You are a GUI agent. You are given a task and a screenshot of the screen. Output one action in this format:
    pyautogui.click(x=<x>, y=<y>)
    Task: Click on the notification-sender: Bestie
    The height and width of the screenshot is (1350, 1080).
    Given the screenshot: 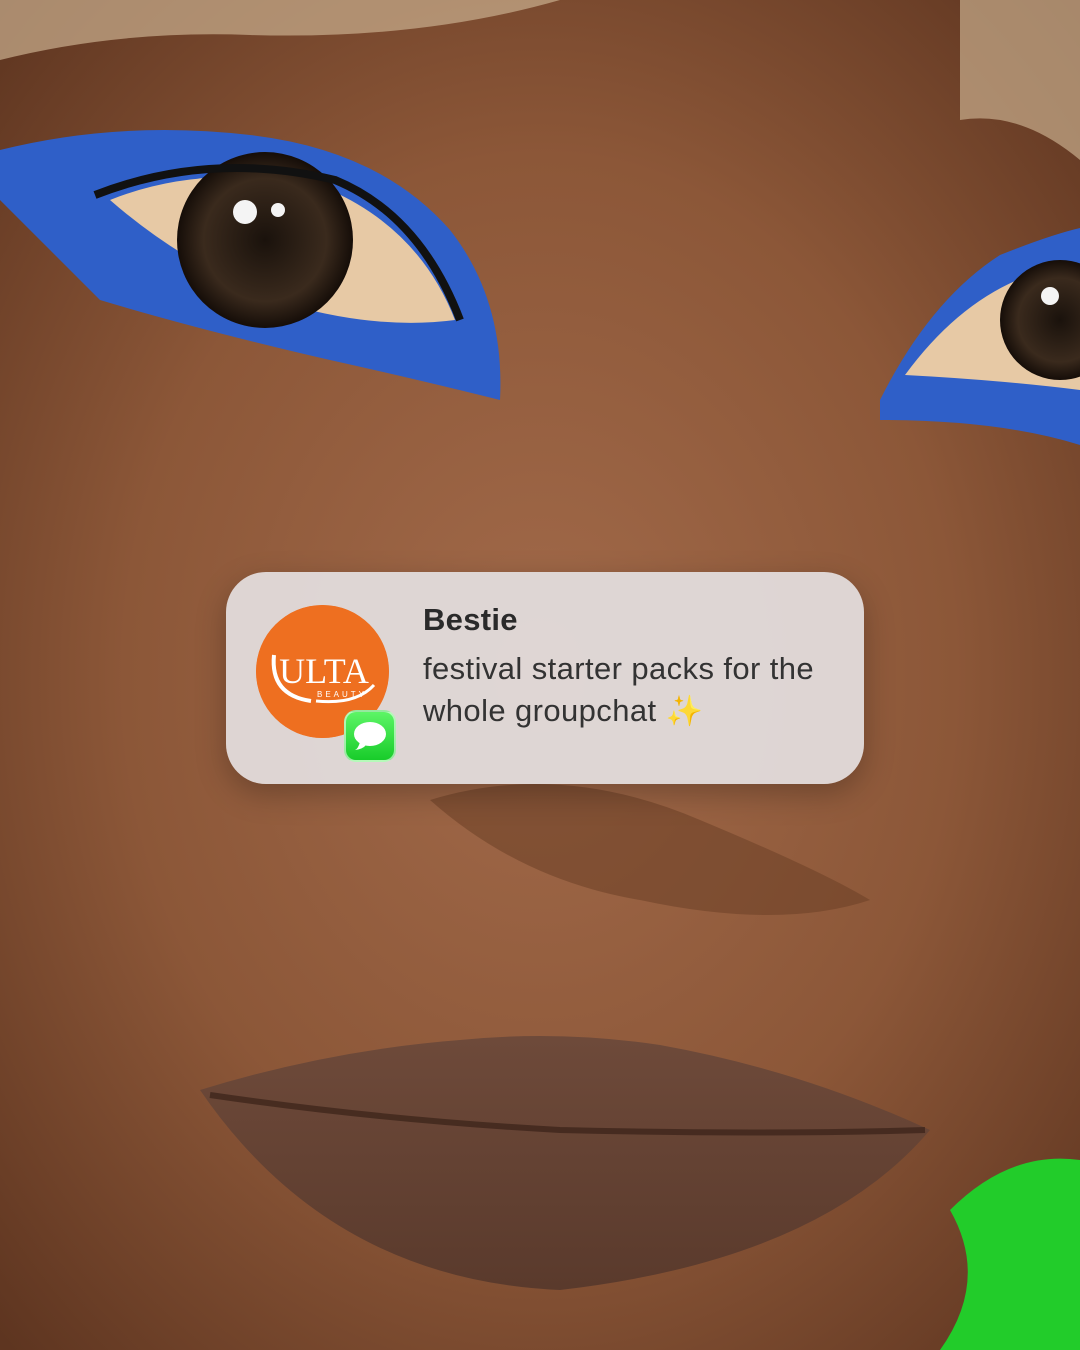 What is the action you would take?
    pyautogui.click(x=470, y=619)
    